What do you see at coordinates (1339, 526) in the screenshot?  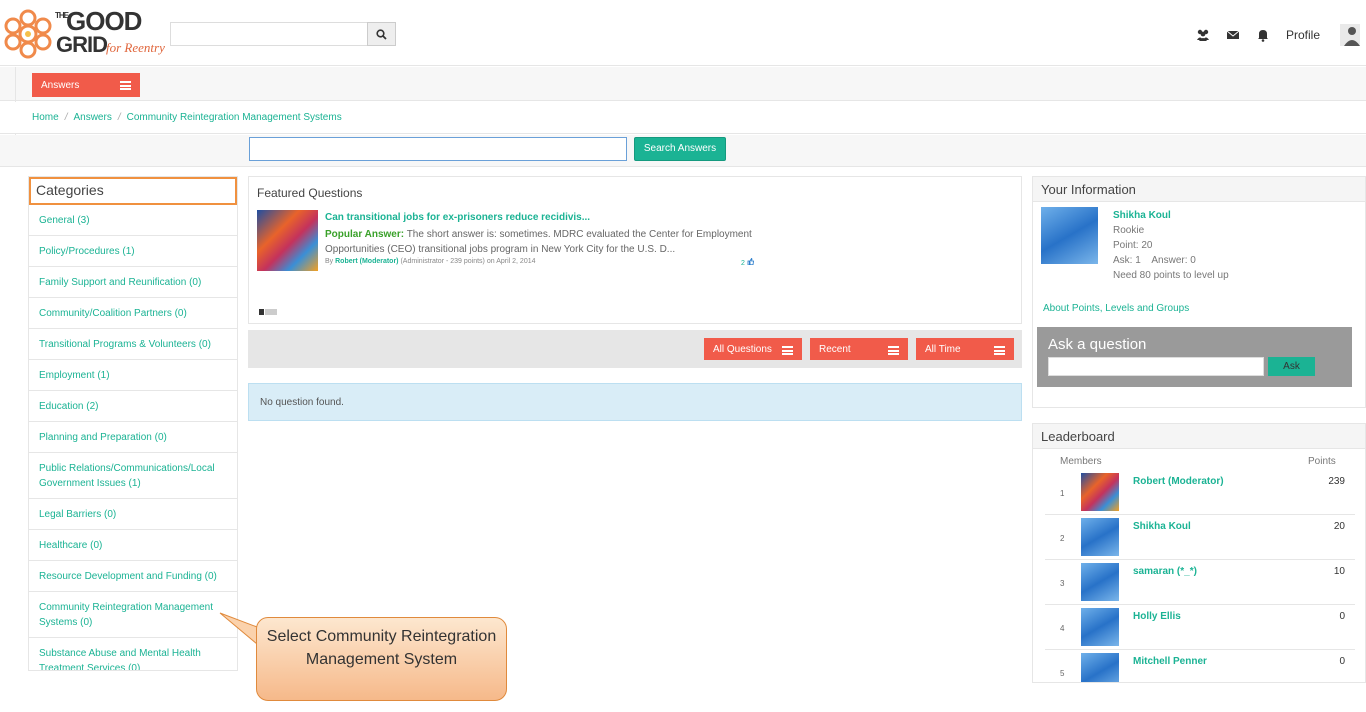 I see `member-points: 20` at bounding box center [1339, 526].